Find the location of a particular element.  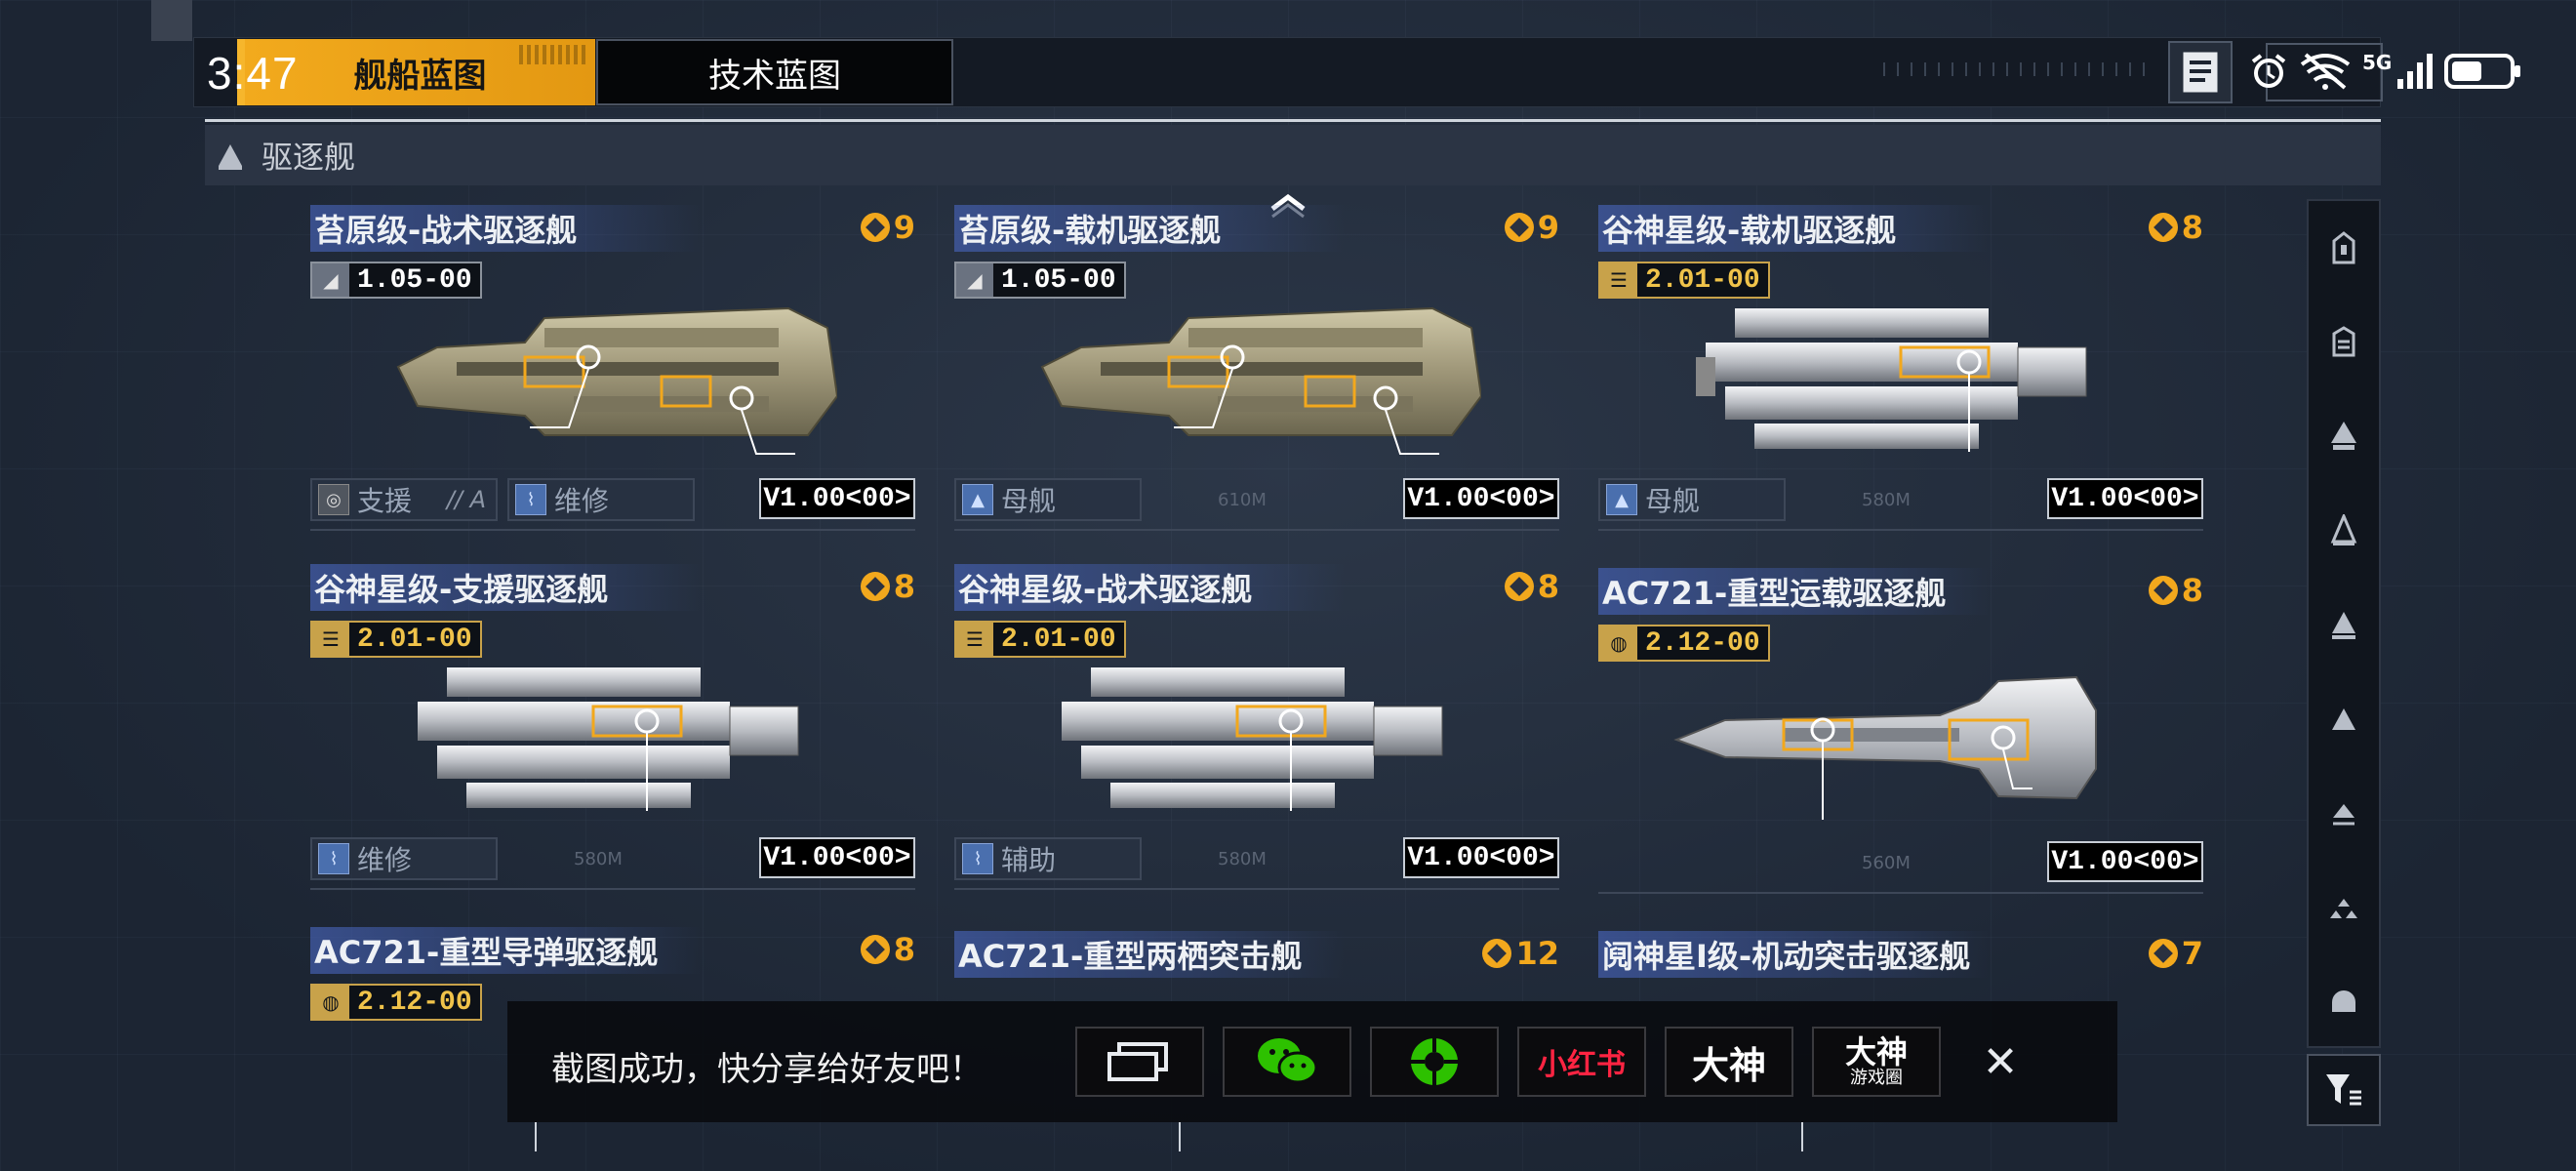

corvette-class-icon is located at coordinates (2344, 815).